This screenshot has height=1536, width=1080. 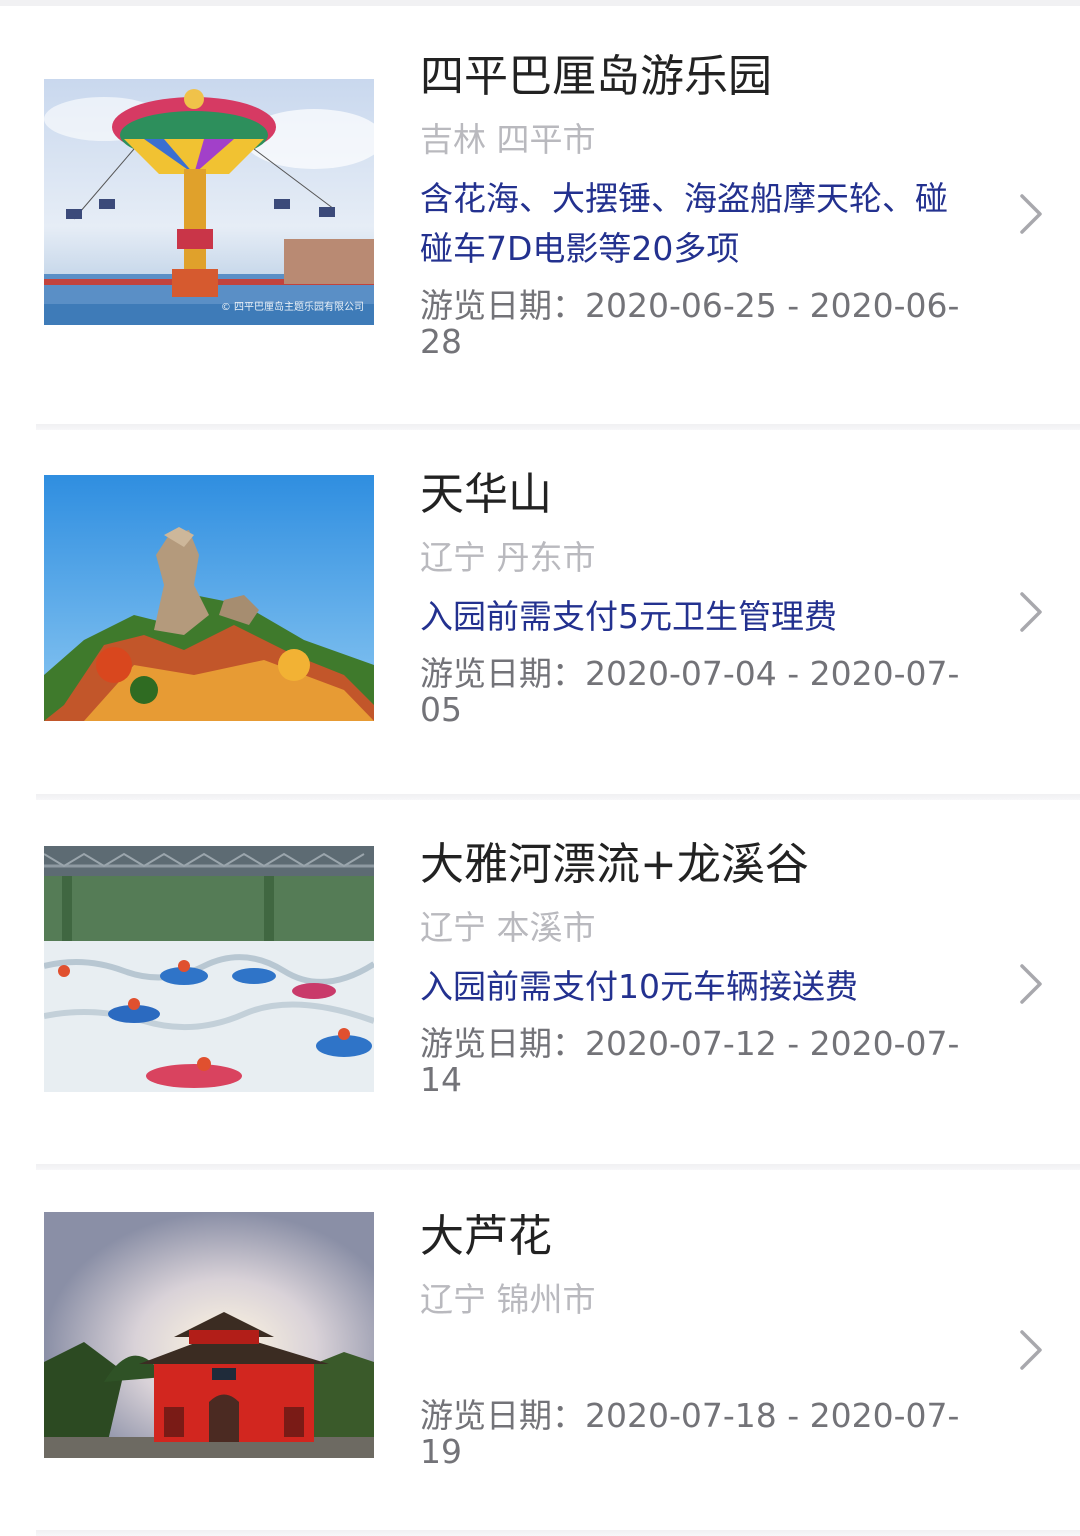 I want to click on red-gate-temple-photo, so click(x=209, y=1335).